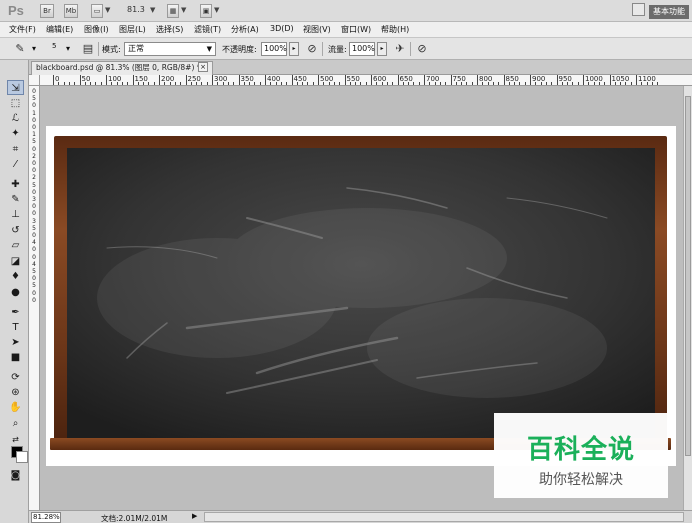 The image size is (692, 523). Describe the element at coordinates (20, 49) in the screenshot. I see `brush-preset-icon: ✎` at that location.